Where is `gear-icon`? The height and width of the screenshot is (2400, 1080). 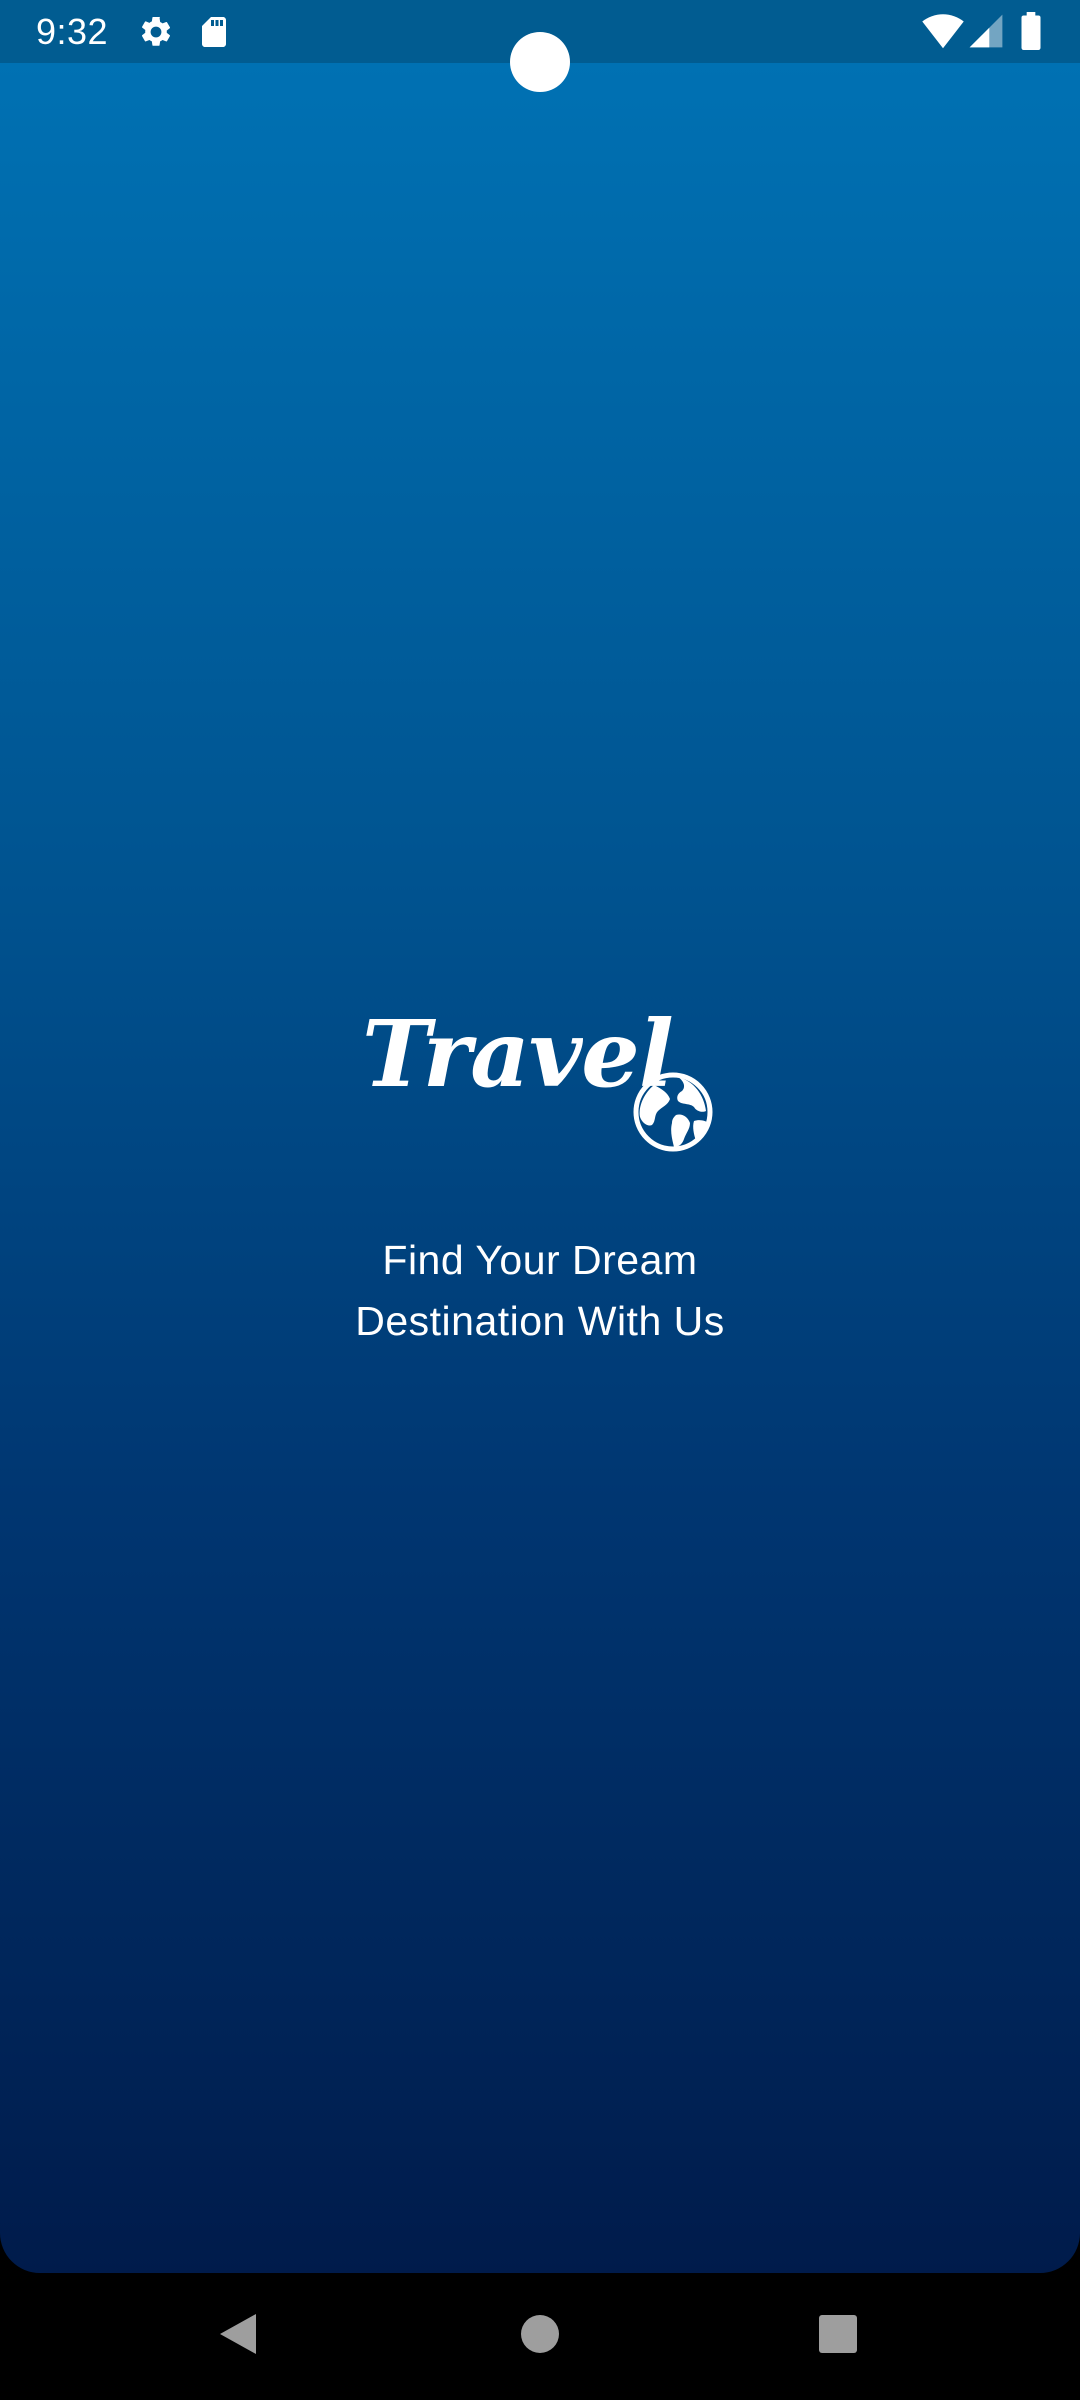
gear-icon is located at coordinates (156, 34).